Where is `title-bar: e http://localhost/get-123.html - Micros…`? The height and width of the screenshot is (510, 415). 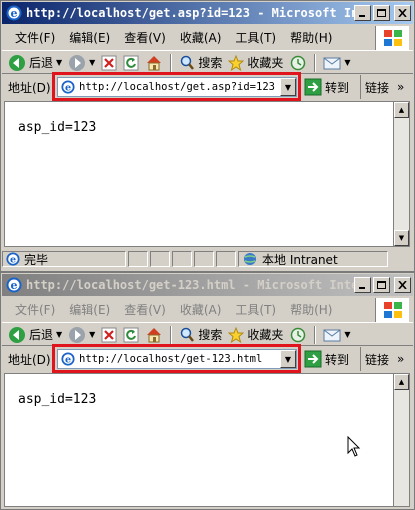 title-bar: e http://localhost/get-123.html - Micros… is located at coordinates (207, 285).